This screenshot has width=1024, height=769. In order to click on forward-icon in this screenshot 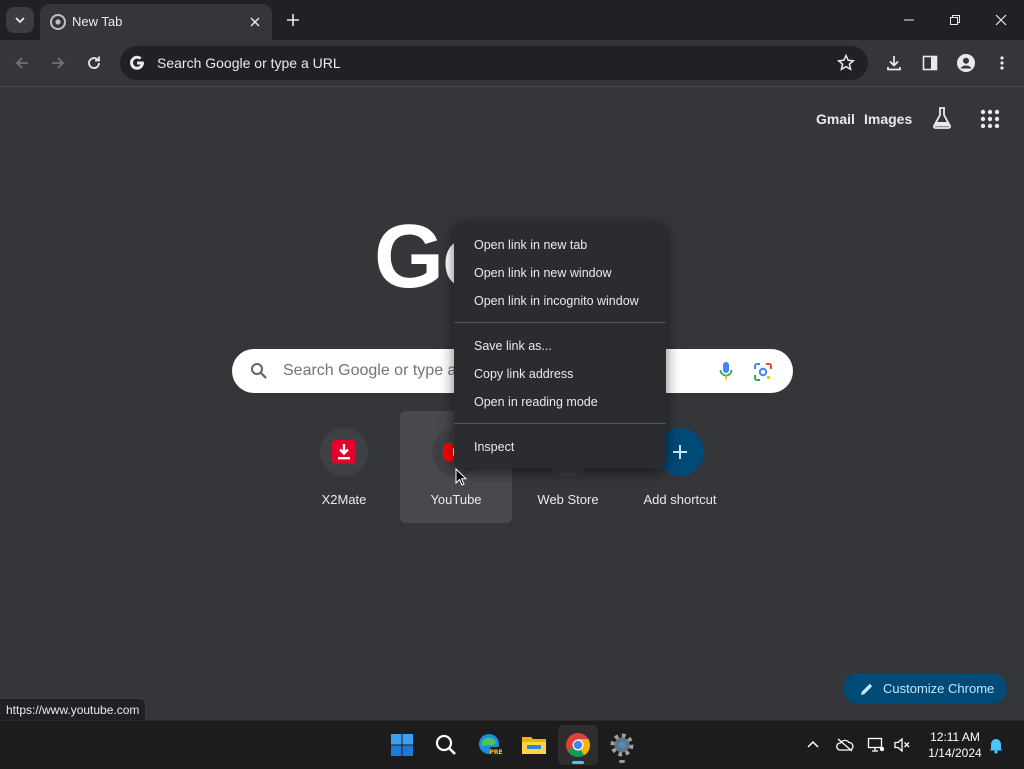, I will do `click(58, 63)`.